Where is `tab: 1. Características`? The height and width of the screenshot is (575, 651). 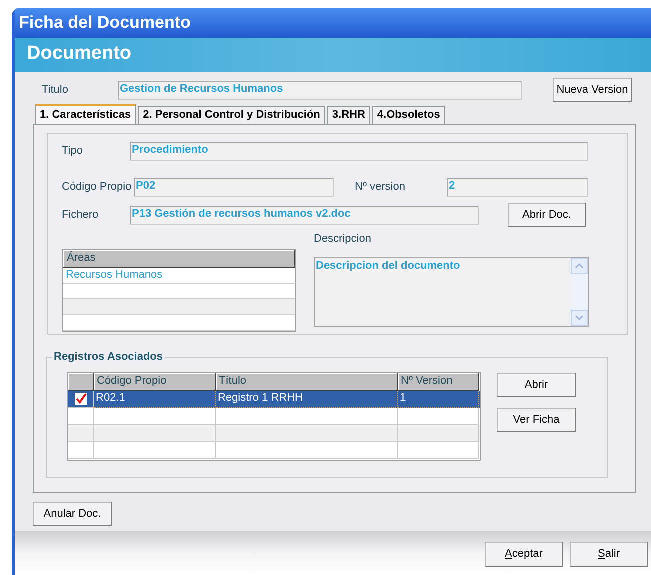
tab: 1. Características is located at coordinates (85, 114).